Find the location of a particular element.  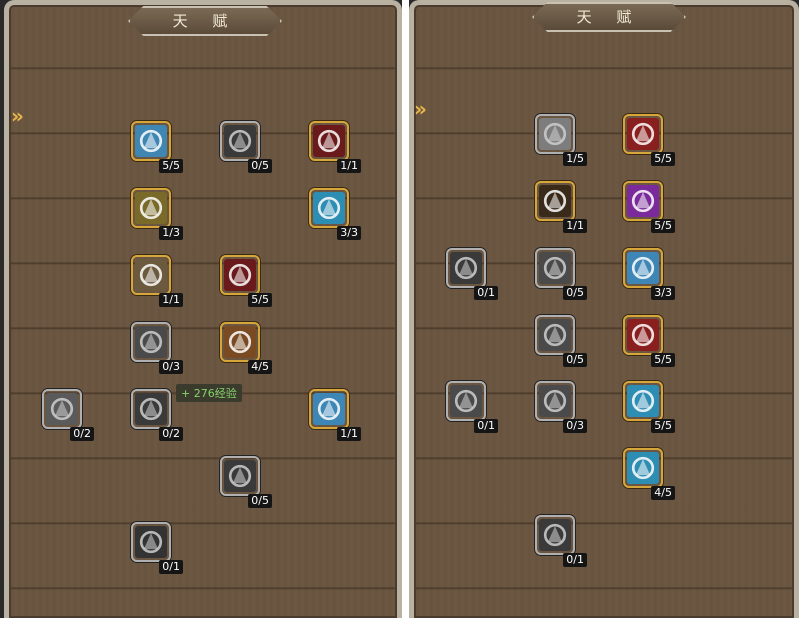

panel-title-left: 天 赋 is located at coordinates (205, 21).